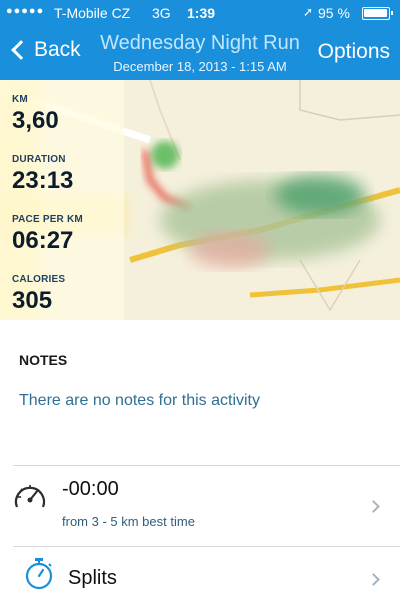  What do you see at coordinates (47, 234) in the screenshot?
I see `stat-pace: PACE PER KM 06:27` at bounding box center [47, 234].